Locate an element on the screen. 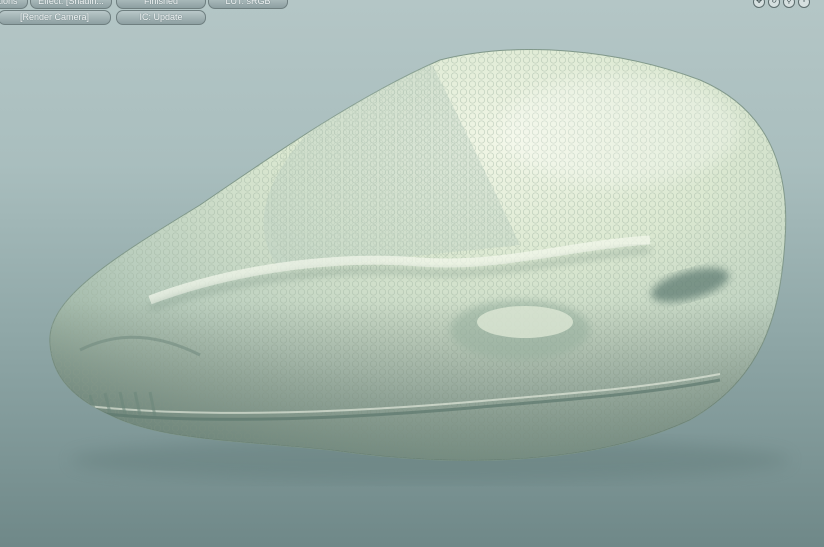 The height and width of the screenshot is (547, 824). lut-button: LUT: sRGB is located at coordinates (248, 4).